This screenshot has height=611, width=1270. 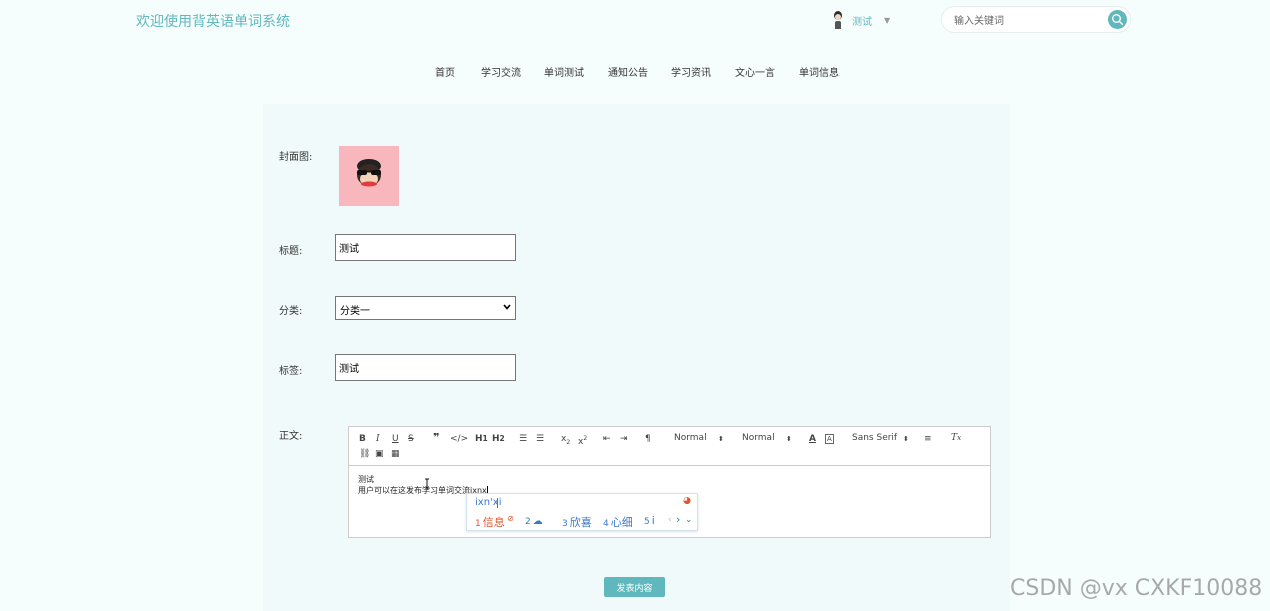 I want to click on chevron-down-icon, so click(x=507, y=307).